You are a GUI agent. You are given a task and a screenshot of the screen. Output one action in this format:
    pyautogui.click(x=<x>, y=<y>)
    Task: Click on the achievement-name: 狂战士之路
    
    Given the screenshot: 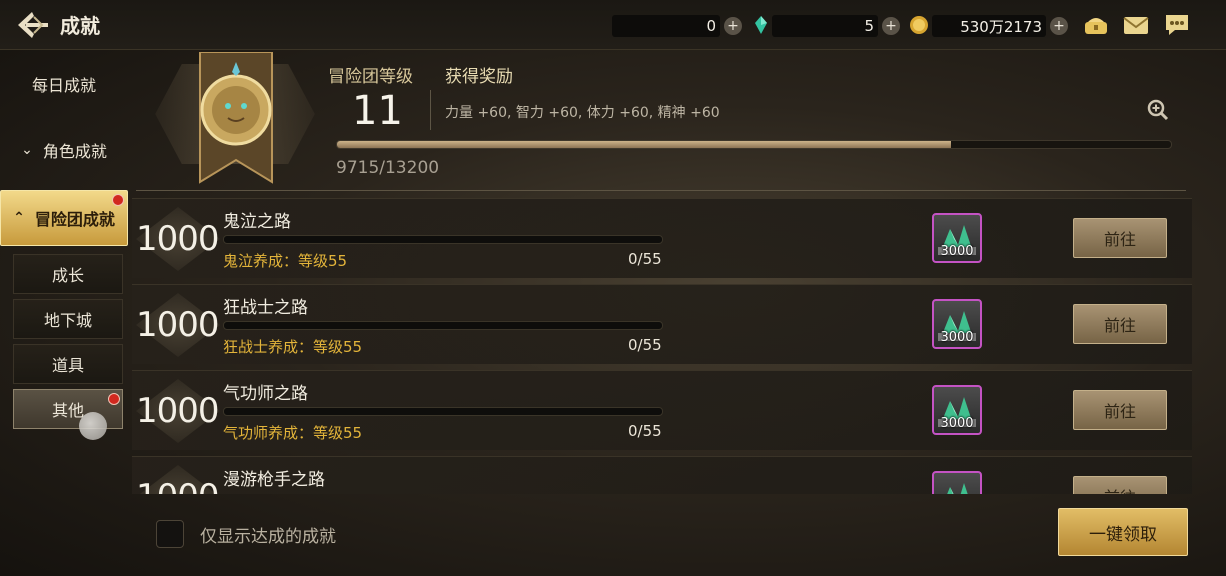 What is the action you would take?
    pyautogui.click(x=265, y=308)
    